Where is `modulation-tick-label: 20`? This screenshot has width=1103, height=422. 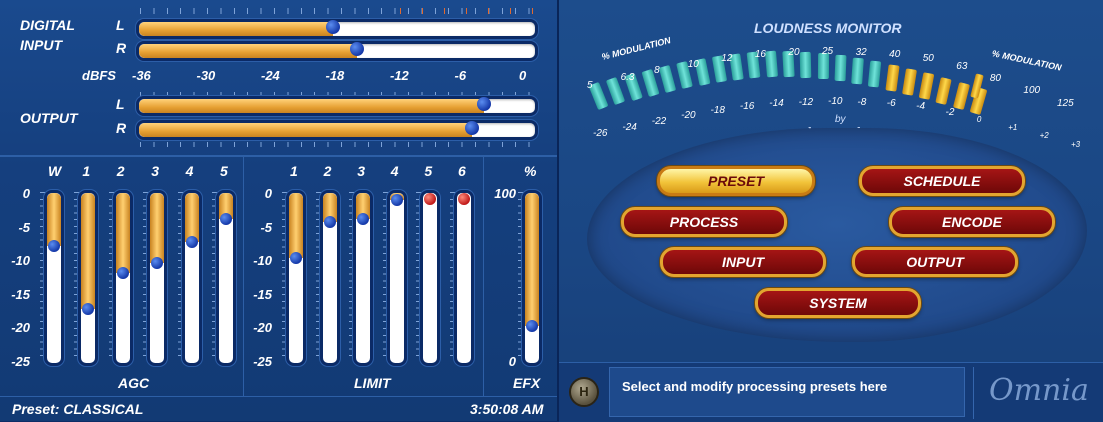
modulation-tick-label: 20 is located at coordinates (794, 52).